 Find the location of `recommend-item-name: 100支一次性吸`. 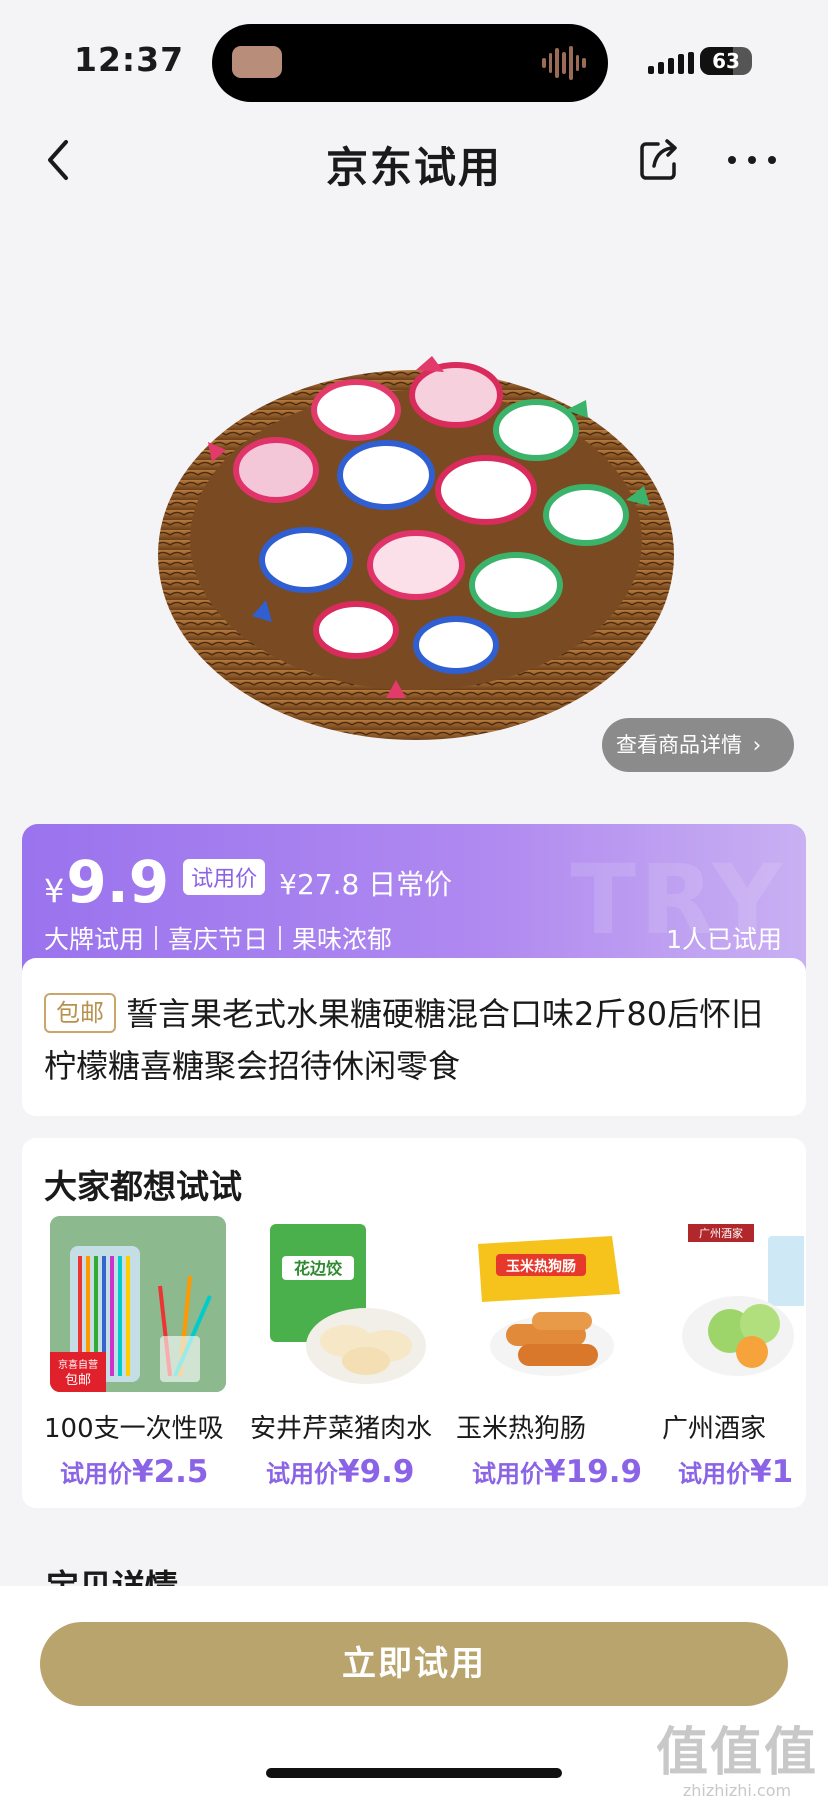

recommend-item-name: 100支一次性吸 is located at coordinates (134, 1429).